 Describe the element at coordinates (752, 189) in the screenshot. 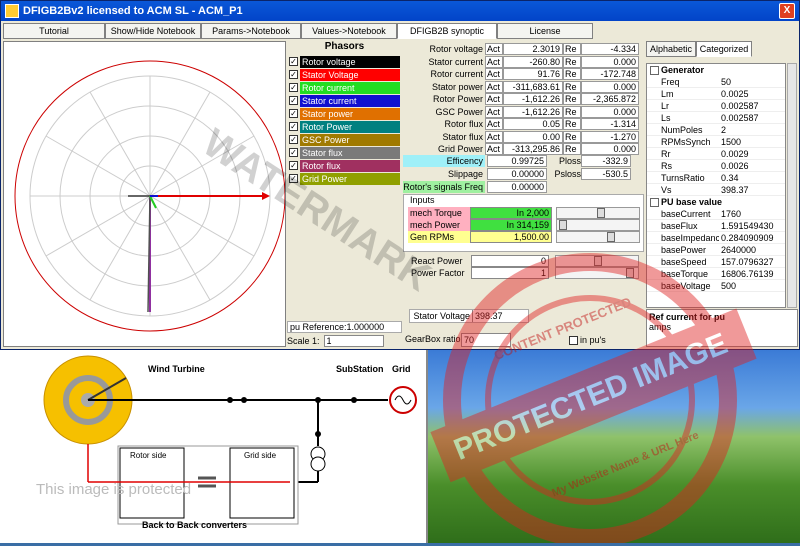

I see `property-value: 398.37` at that location.